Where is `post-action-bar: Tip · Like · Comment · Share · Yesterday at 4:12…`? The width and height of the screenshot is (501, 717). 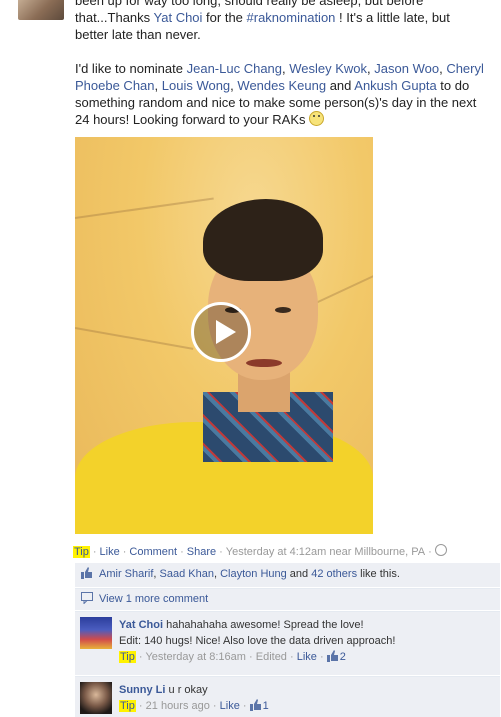 post-action-bar: Tip · Like · Comment · Share · Yesterday at 4:12… is located at coordinates (260, 551).